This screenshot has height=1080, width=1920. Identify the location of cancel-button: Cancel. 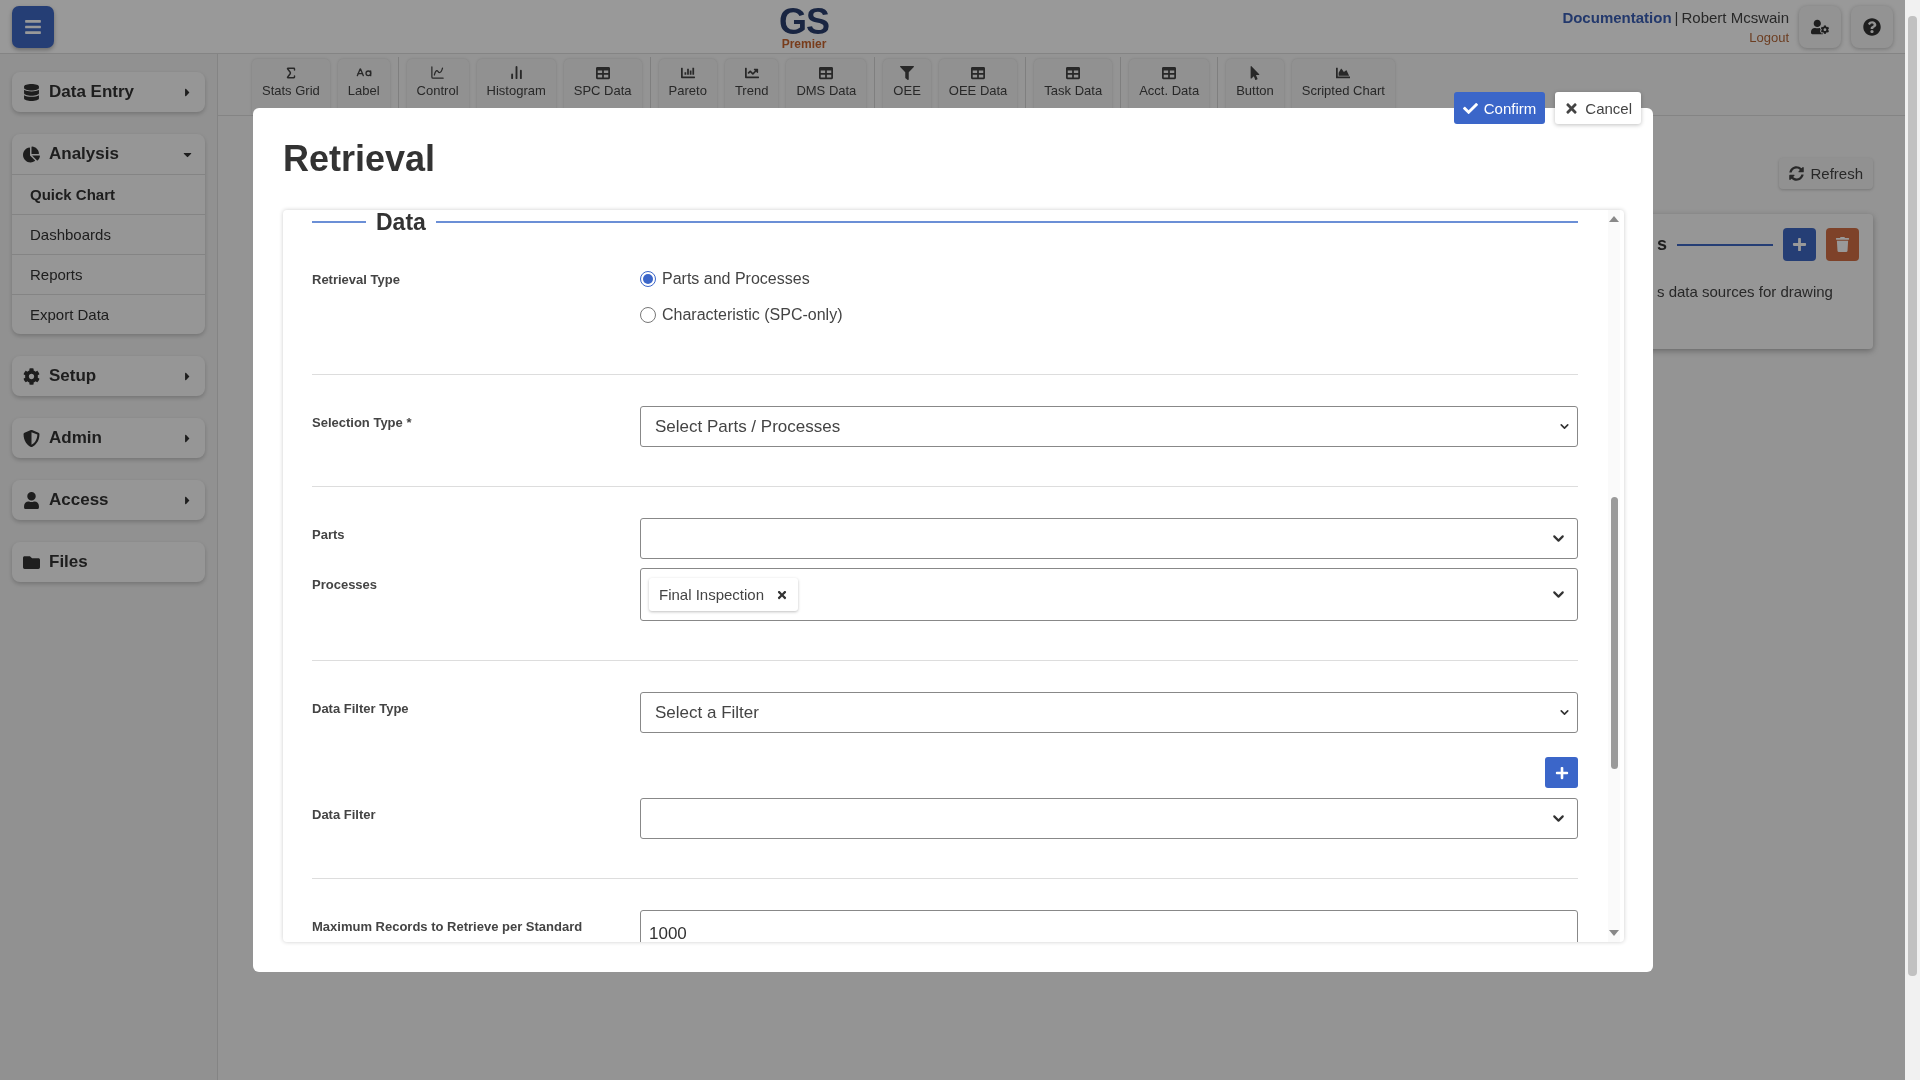
(1598, 108).